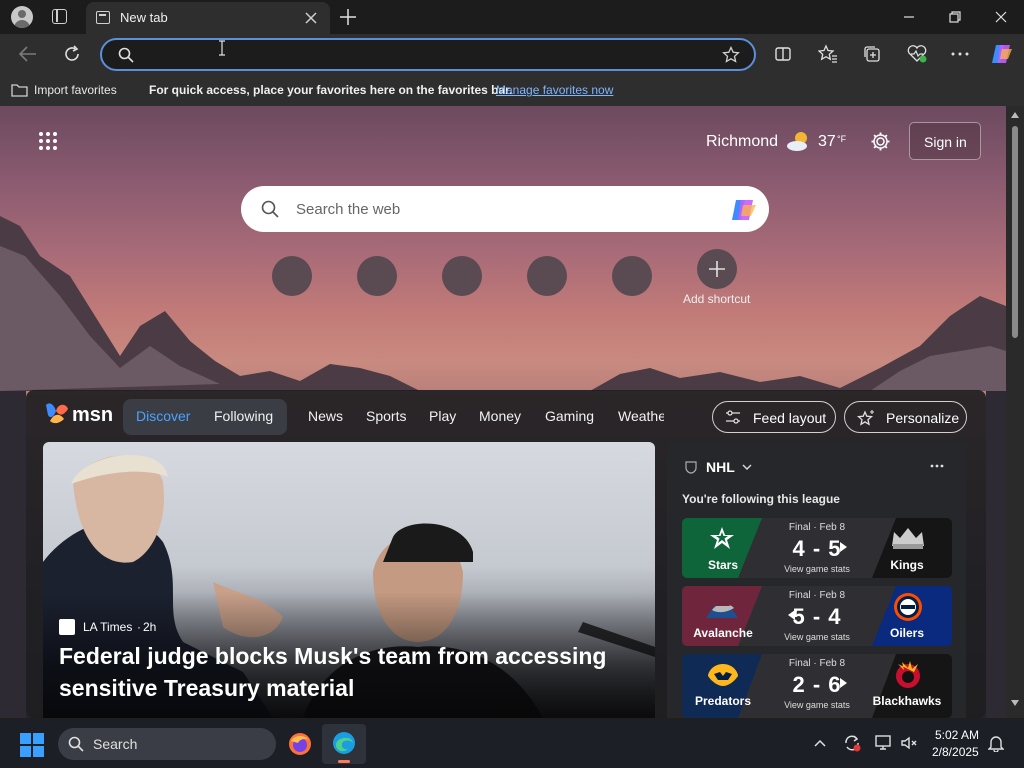  Describe the element at coordinates (348, 17) in the screenshot. I see `new-tab-button` at that location.